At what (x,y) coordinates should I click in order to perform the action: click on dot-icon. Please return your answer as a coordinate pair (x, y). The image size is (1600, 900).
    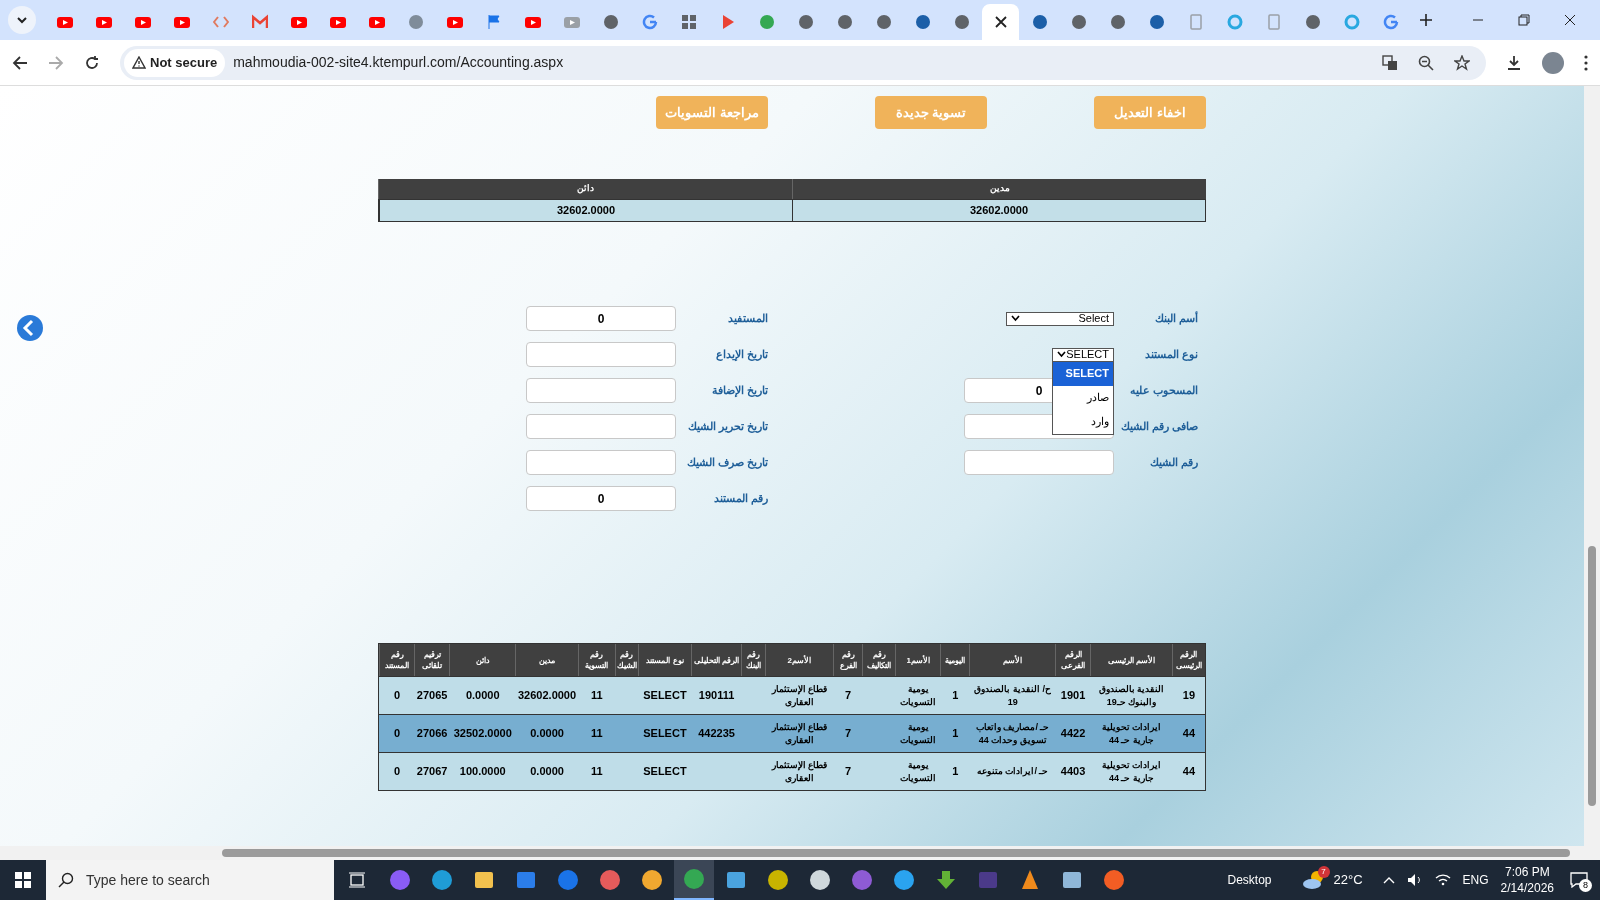
    Looking at the image, I should click on (766, 22).